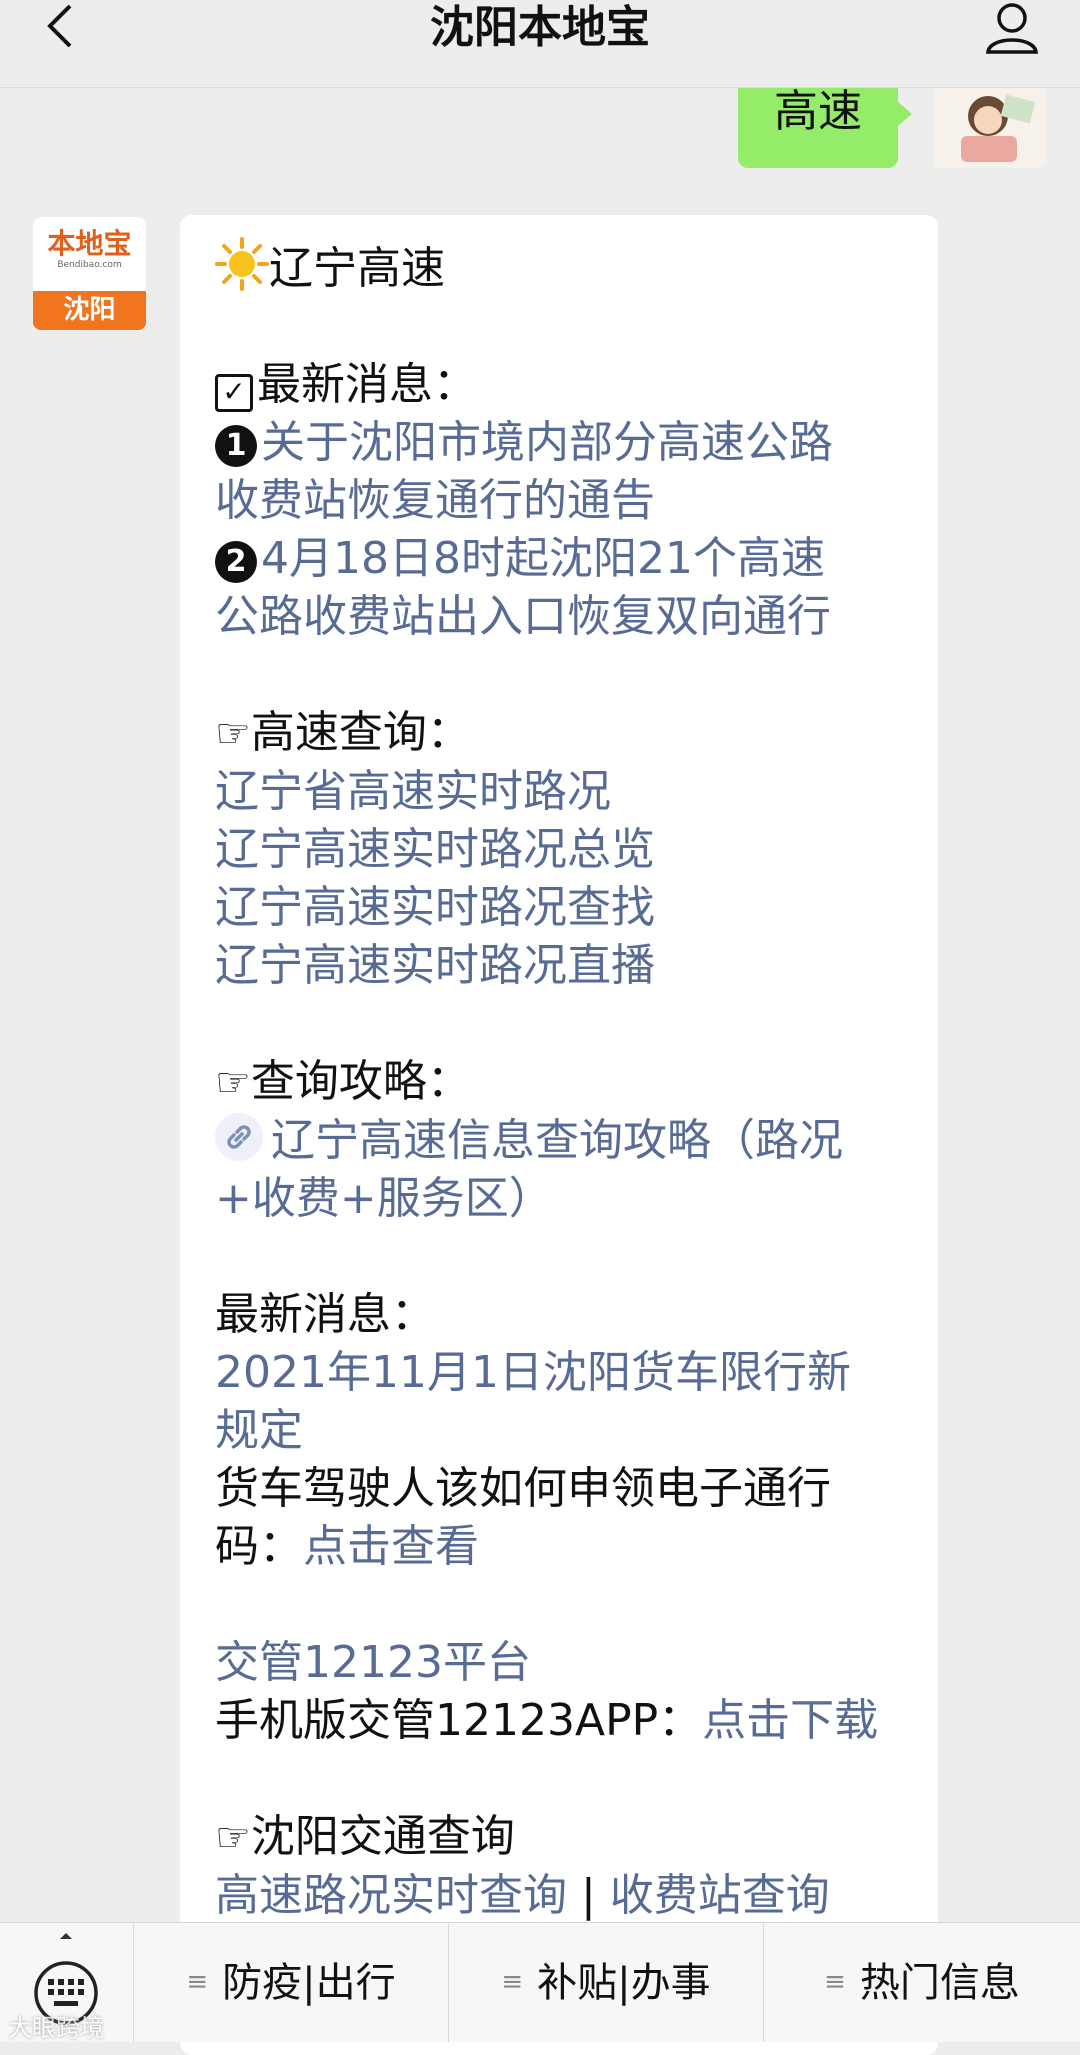 The width and height of the screenshot is (1080, 2055). I want to click on news-link-1: 关于沈阳市境内部分高速公路, so click(547, 442).